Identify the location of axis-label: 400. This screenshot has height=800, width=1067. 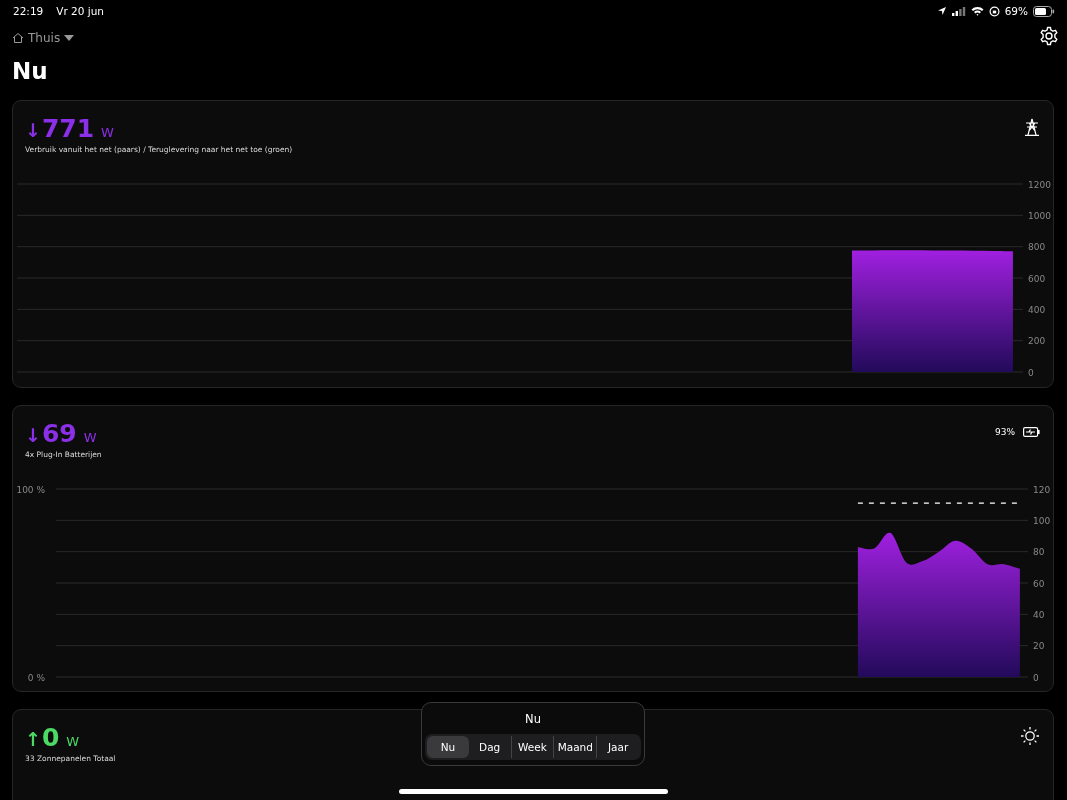
(1037, 309).